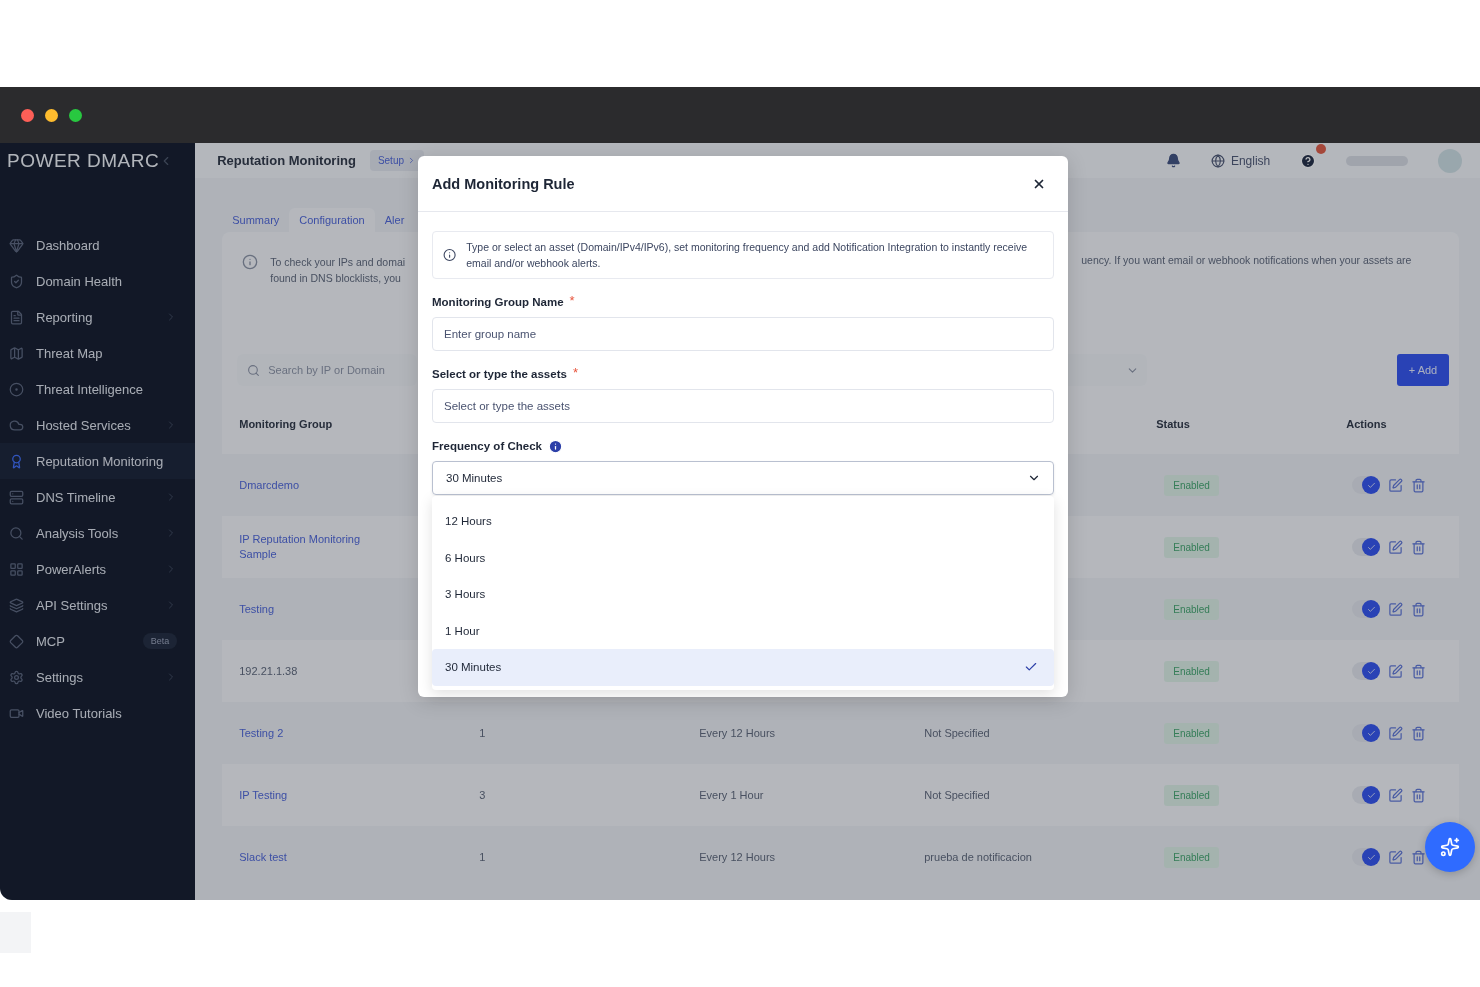 Image resolution: width=1480 pixels, height=987 pixels. Describe the element at coordinates (98, 605) in the screenshot. I see `sidebar-item: API Settings` at that location.